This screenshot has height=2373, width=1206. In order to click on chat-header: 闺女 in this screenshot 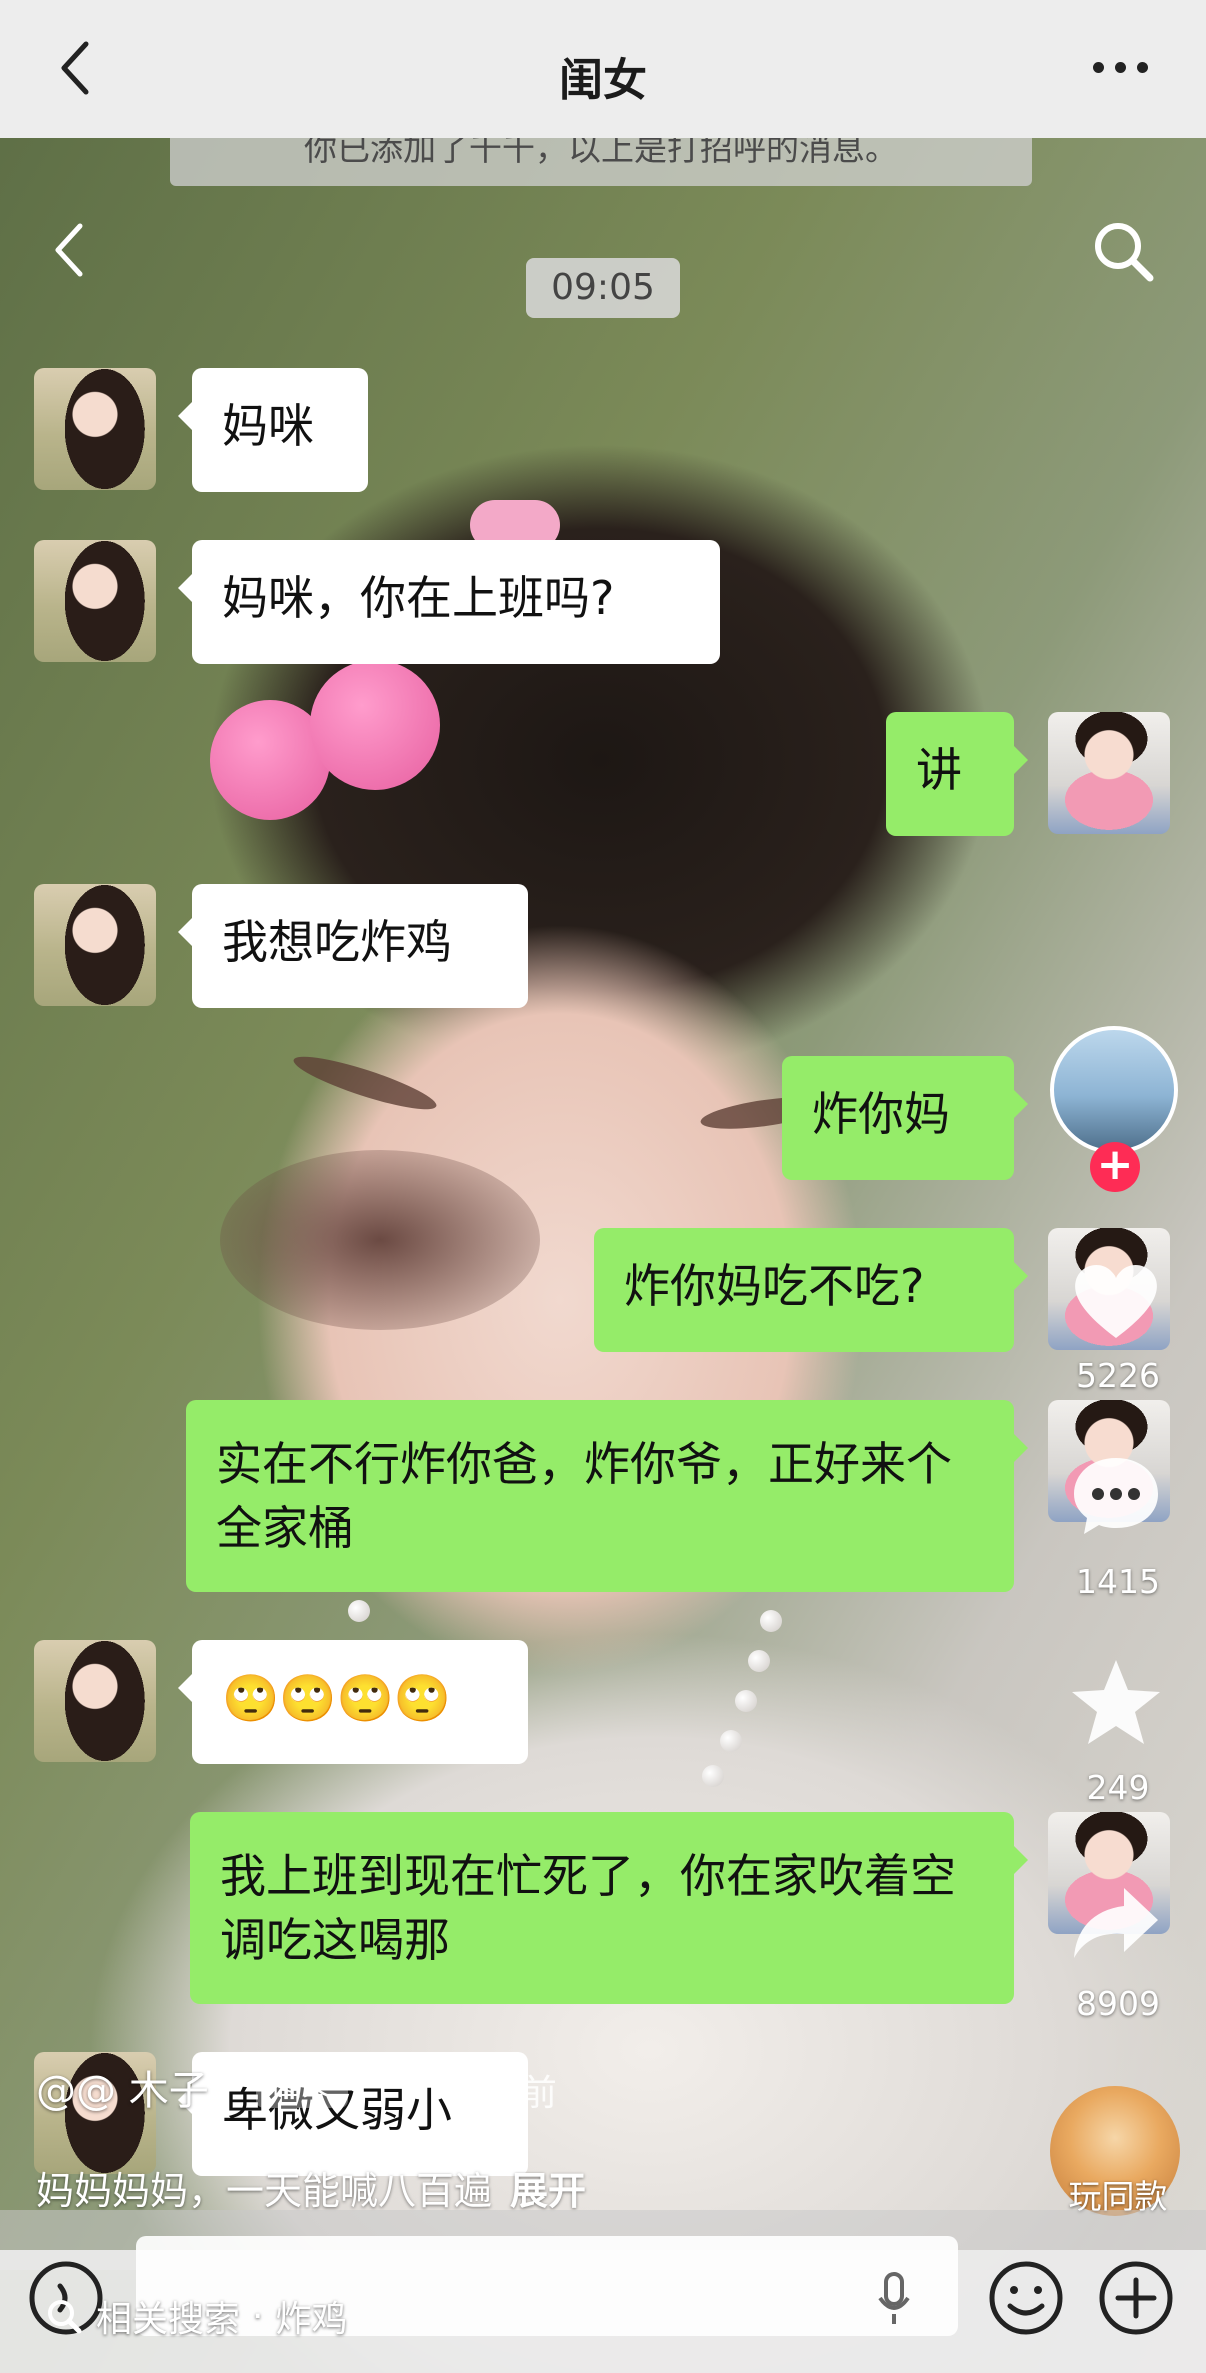, I will do `click(603, 69)`.